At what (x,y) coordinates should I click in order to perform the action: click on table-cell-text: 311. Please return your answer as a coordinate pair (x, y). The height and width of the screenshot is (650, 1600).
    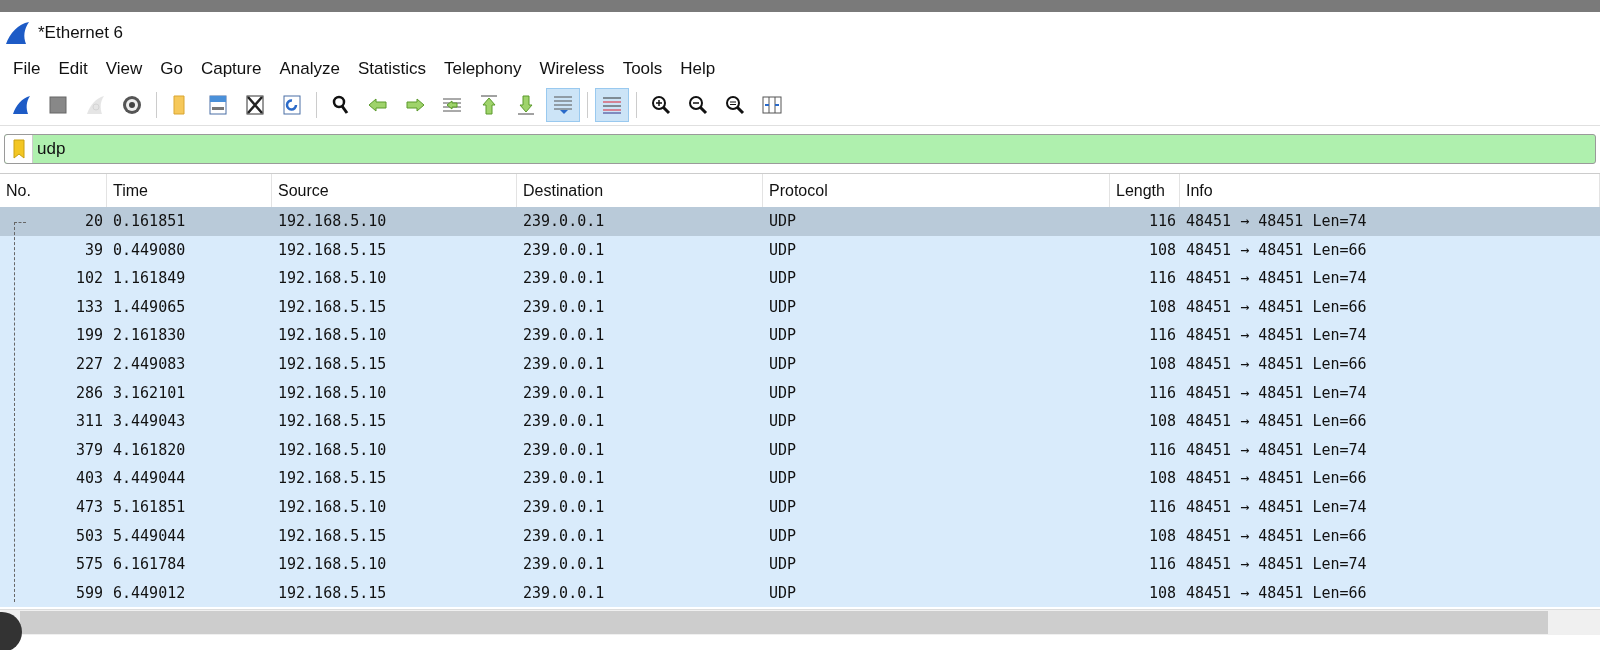
    Looking at the image, I should click on (89, 422).